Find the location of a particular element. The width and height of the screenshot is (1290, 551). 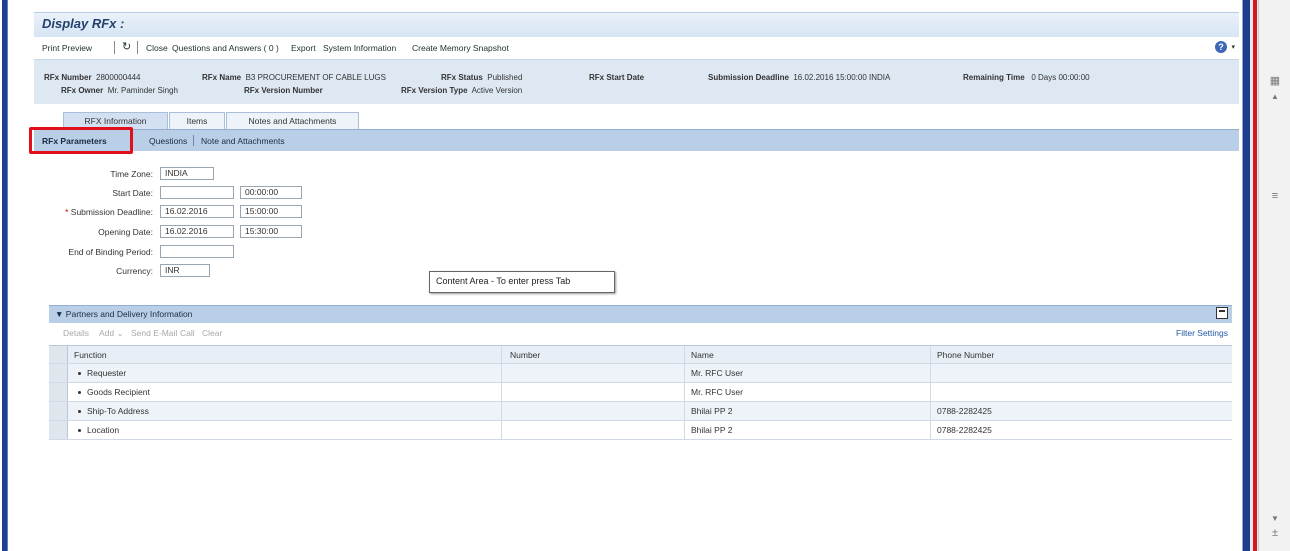

export-button: Export is located at coordinates (303, 48).